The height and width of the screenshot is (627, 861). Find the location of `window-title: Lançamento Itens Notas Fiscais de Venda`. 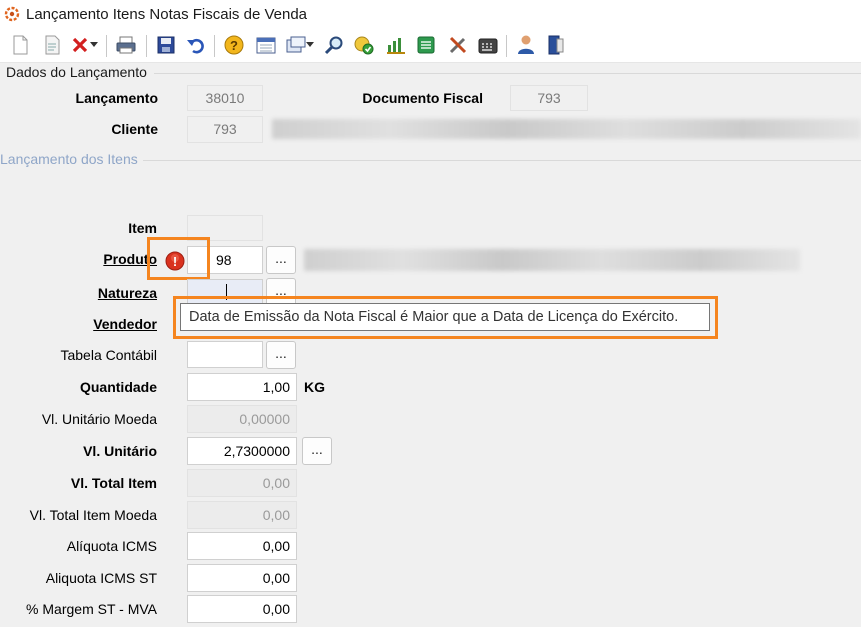

window-title: Lançamento Itens Notas Fiscais de Venda is located at coordinates (167, 14).